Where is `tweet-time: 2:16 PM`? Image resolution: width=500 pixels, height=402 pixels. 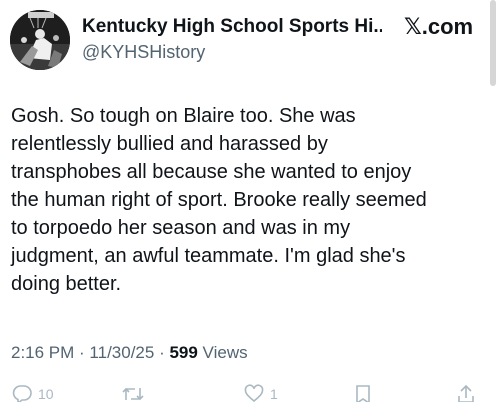
tweet-time: 2:16 PM is located at coordinates (42, 352).